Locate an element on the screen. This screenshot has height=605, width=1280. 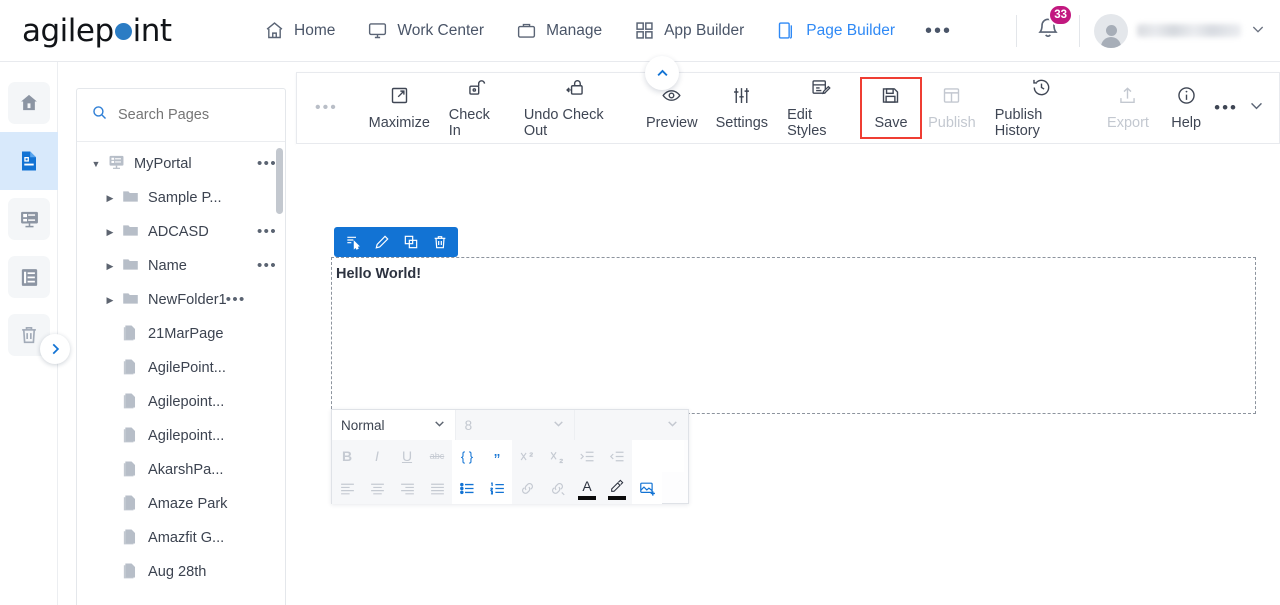
text-color-icon: A is located at coordinates (587, 488).